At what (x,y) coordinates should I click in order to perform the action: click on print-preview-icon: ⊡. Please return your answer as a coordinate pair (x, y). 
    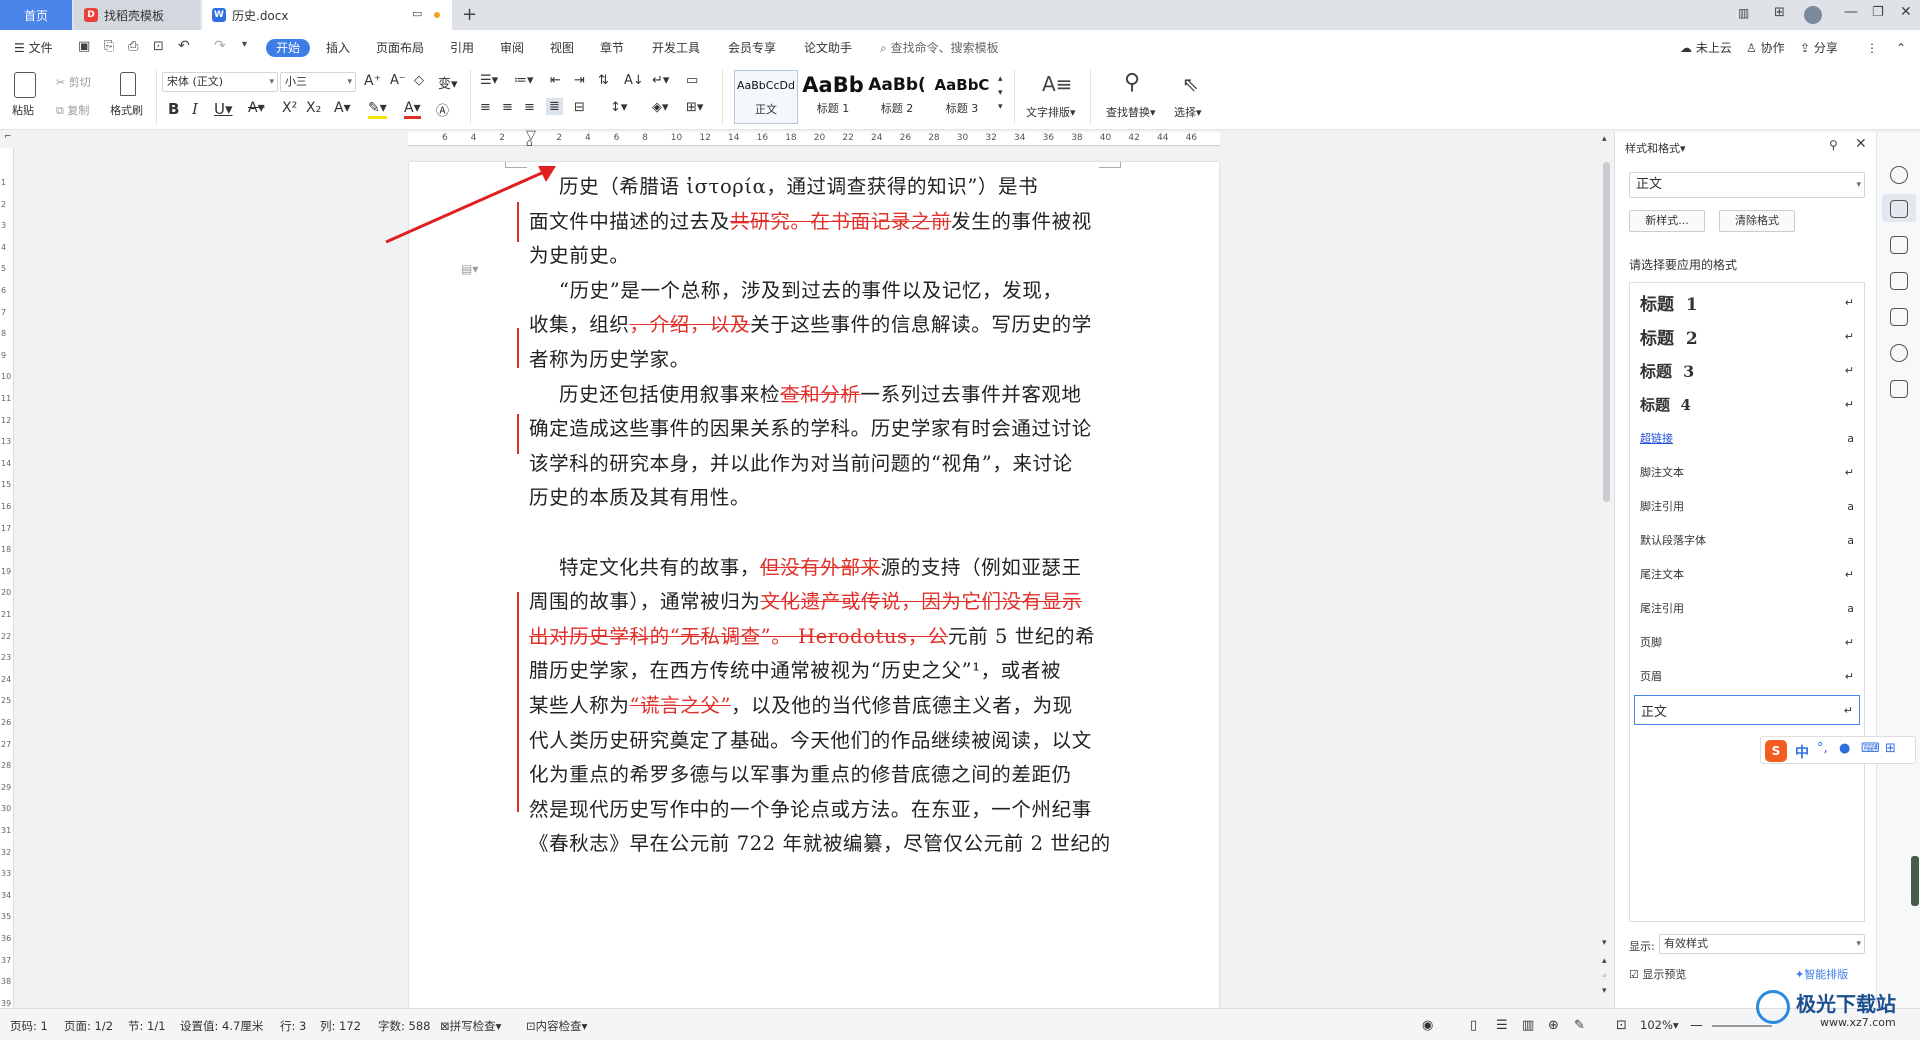
    Looking at the image, I should click on (158, 46).